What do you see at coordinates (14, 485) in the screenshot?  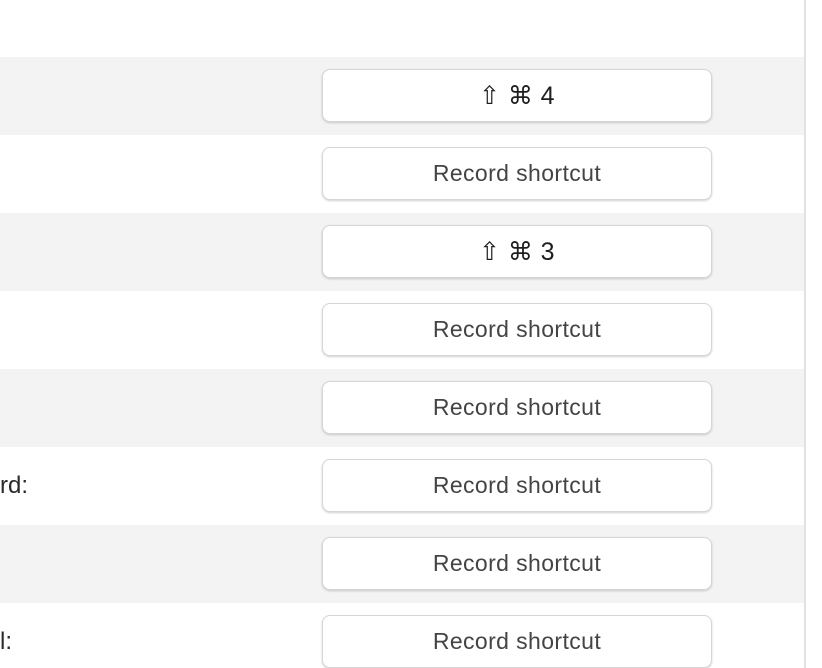 I see `shortcut-row-label: rd:` at bounding box center [14, 485].